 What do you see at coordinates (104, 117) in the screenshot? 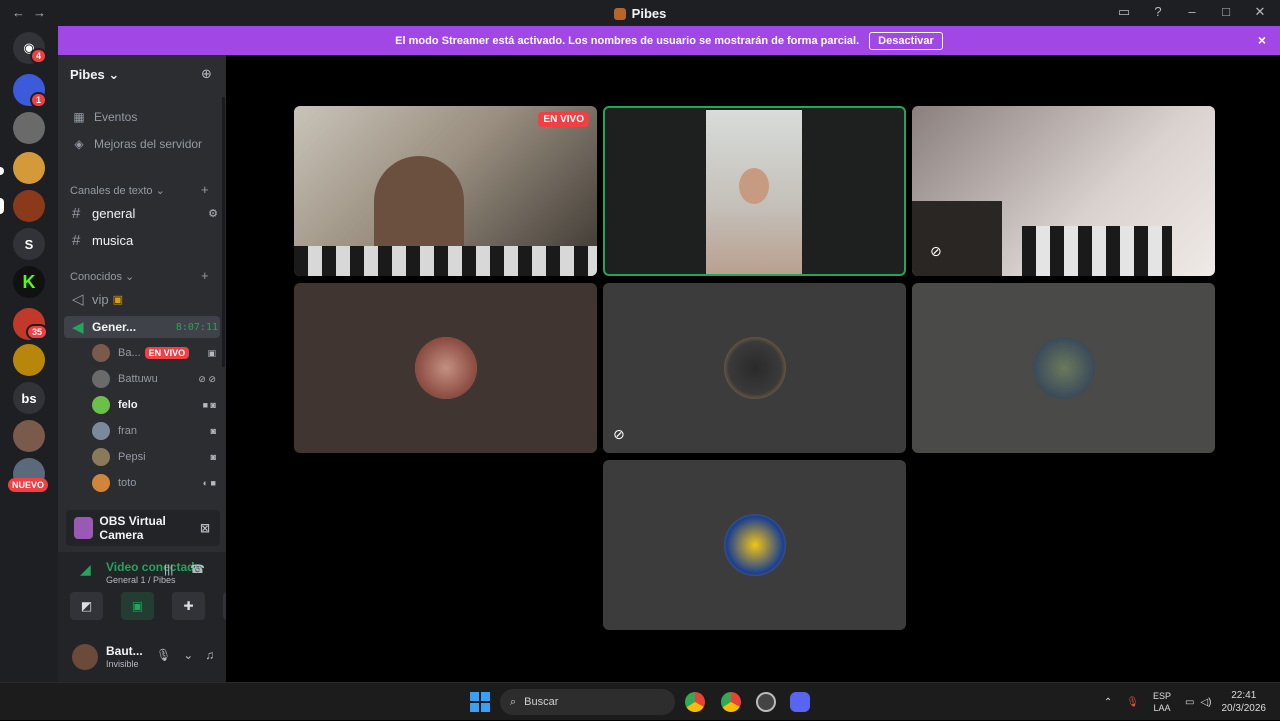
I see `events-item: ▦ Eventos` at bounding box center [104, 117].